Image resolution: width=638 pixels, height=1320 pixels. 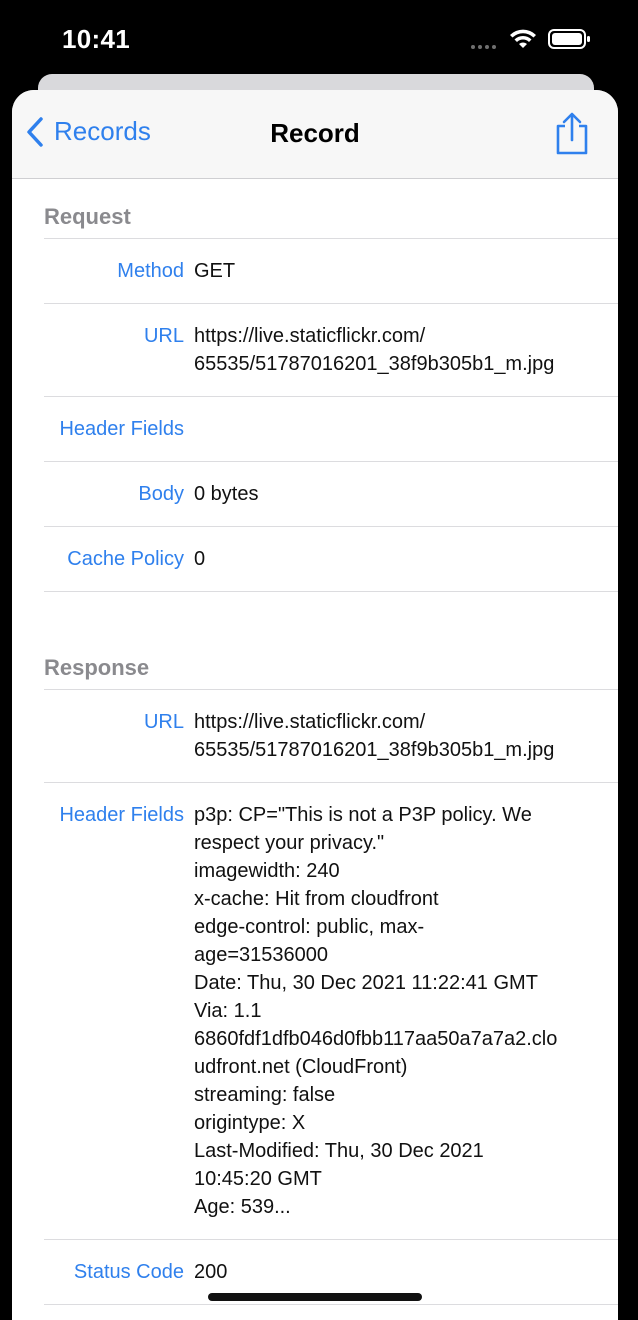 I want to click on chevron-left-icon, so click(x=35, y=131).